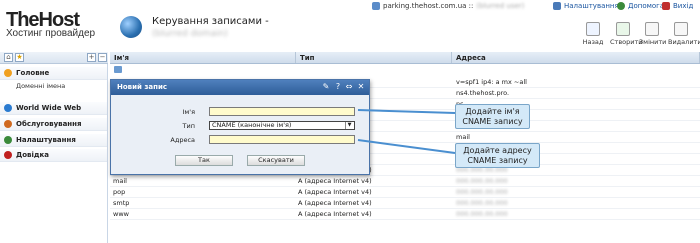 The image size is (700, 243). I want to click on callout-name: Додайте ім'я CNAME запису, so click(492, 116).